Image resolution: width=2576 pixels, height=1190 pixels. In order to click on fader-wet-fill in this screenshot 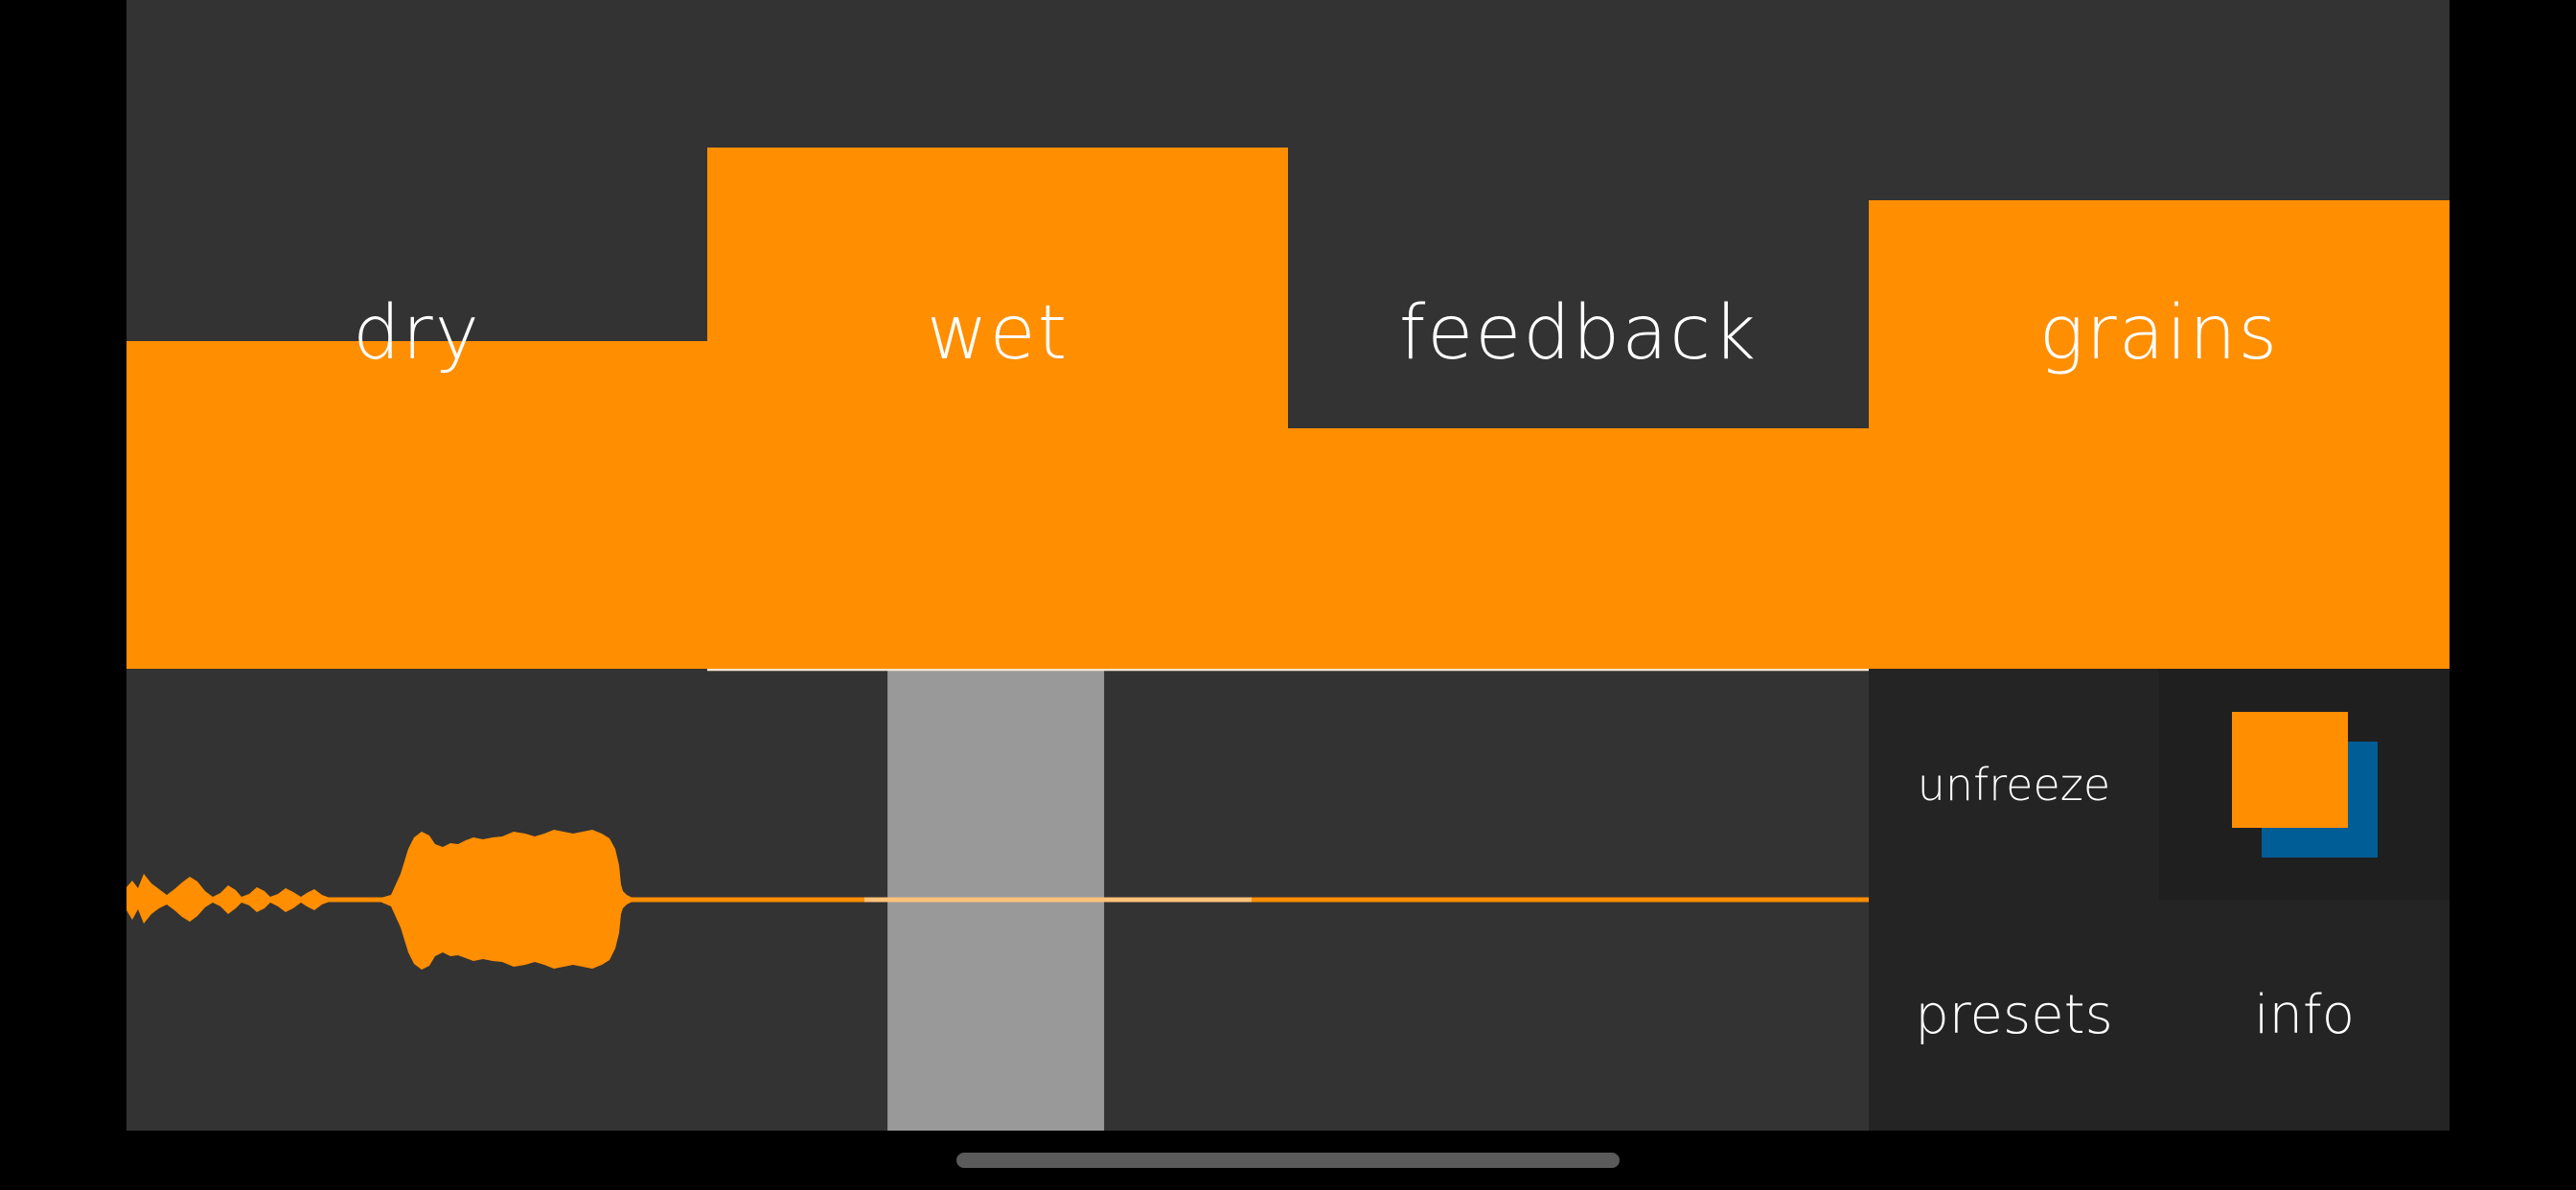, I will do `click(997, 409)`.